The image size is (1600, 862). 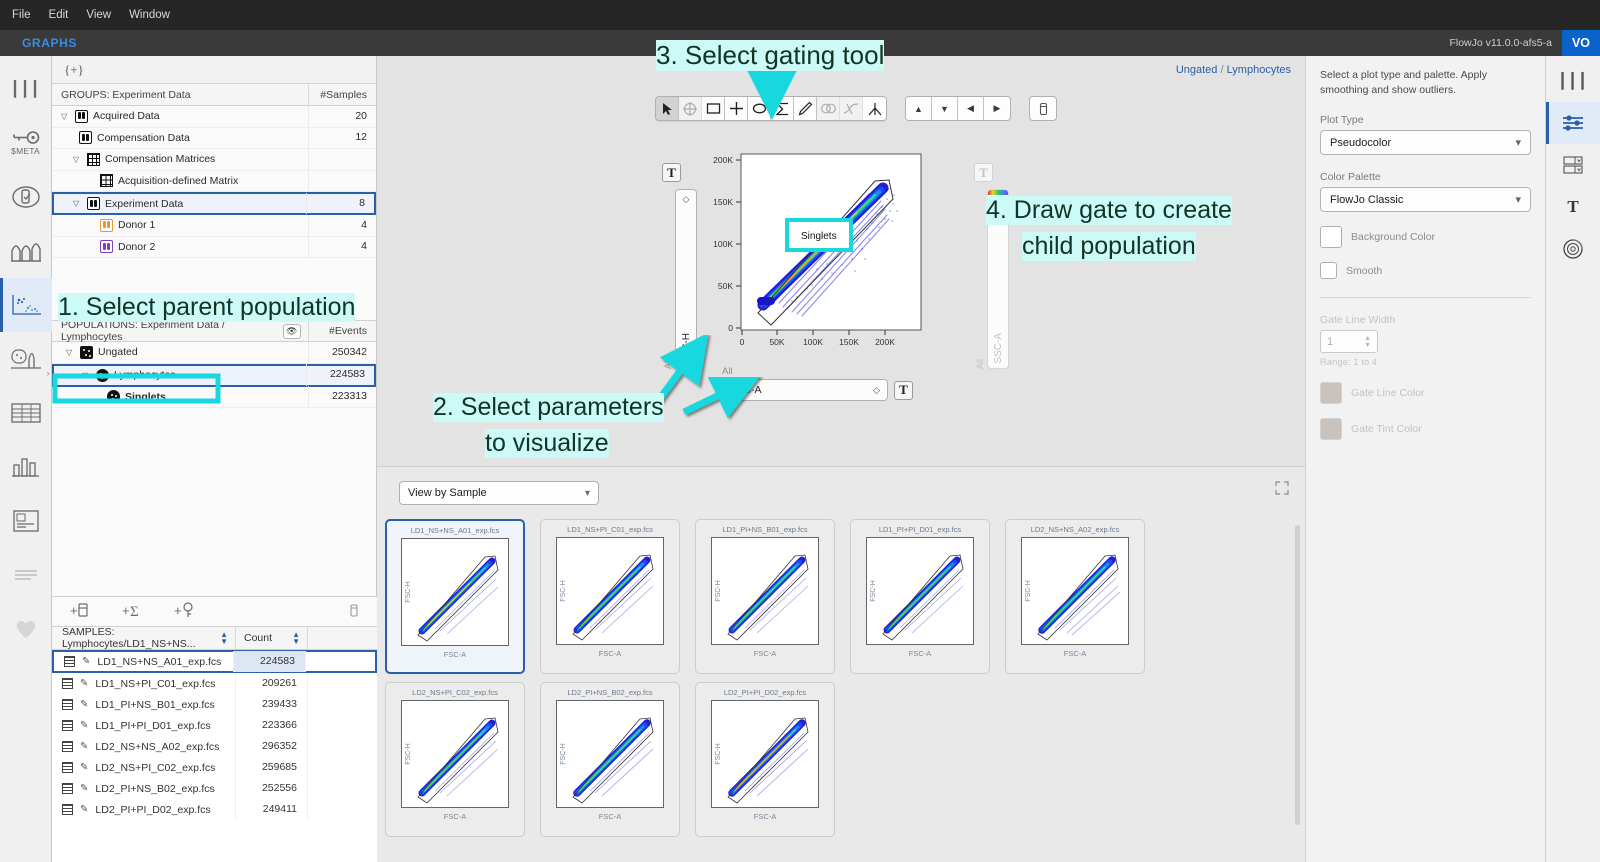 I want to click on sample-row: ✎ LD1_PI+PI_D01_exp.fcs 223366, so click(x=214, y=725).